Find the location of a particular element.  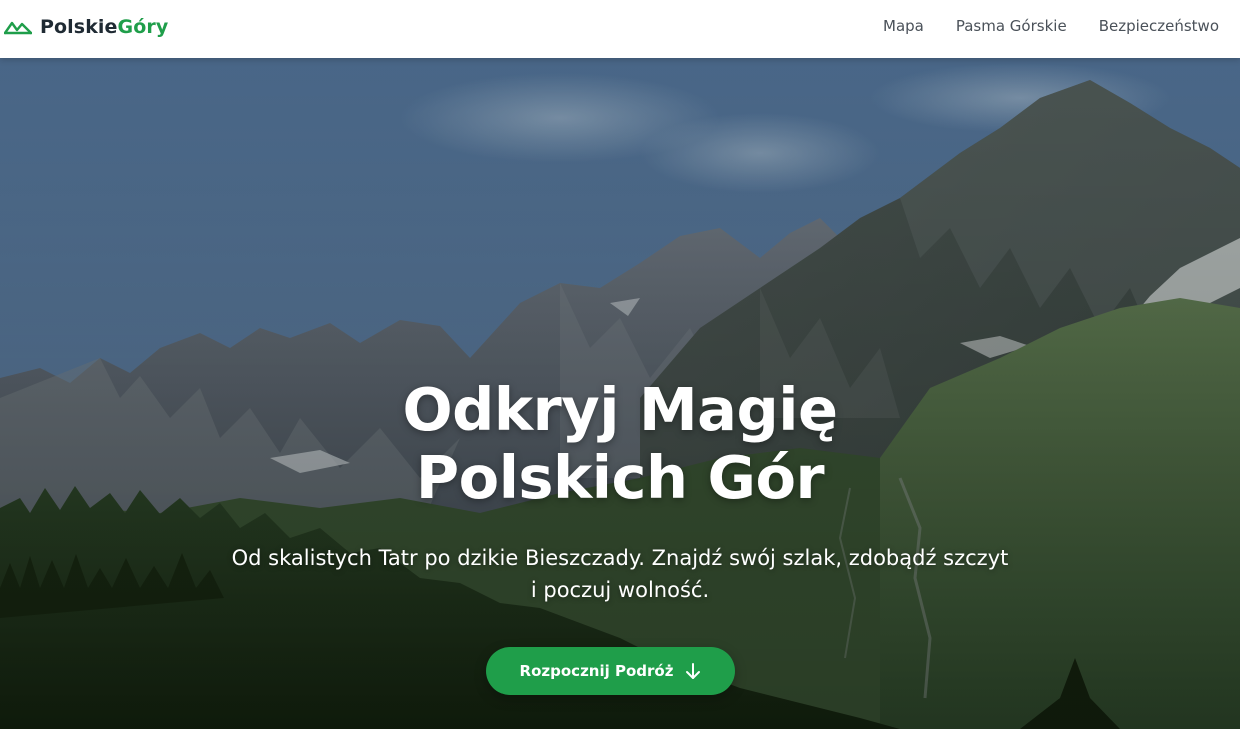

logo: PolskieGóry is located at coordinates (86, 27).